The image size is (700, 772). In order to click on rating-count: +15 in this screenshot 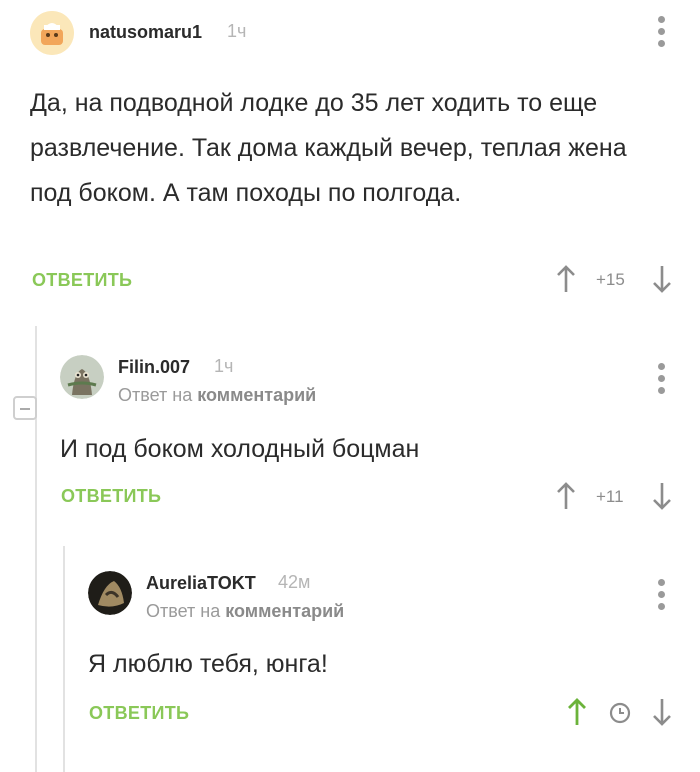, I will do `click(610, 279)`.